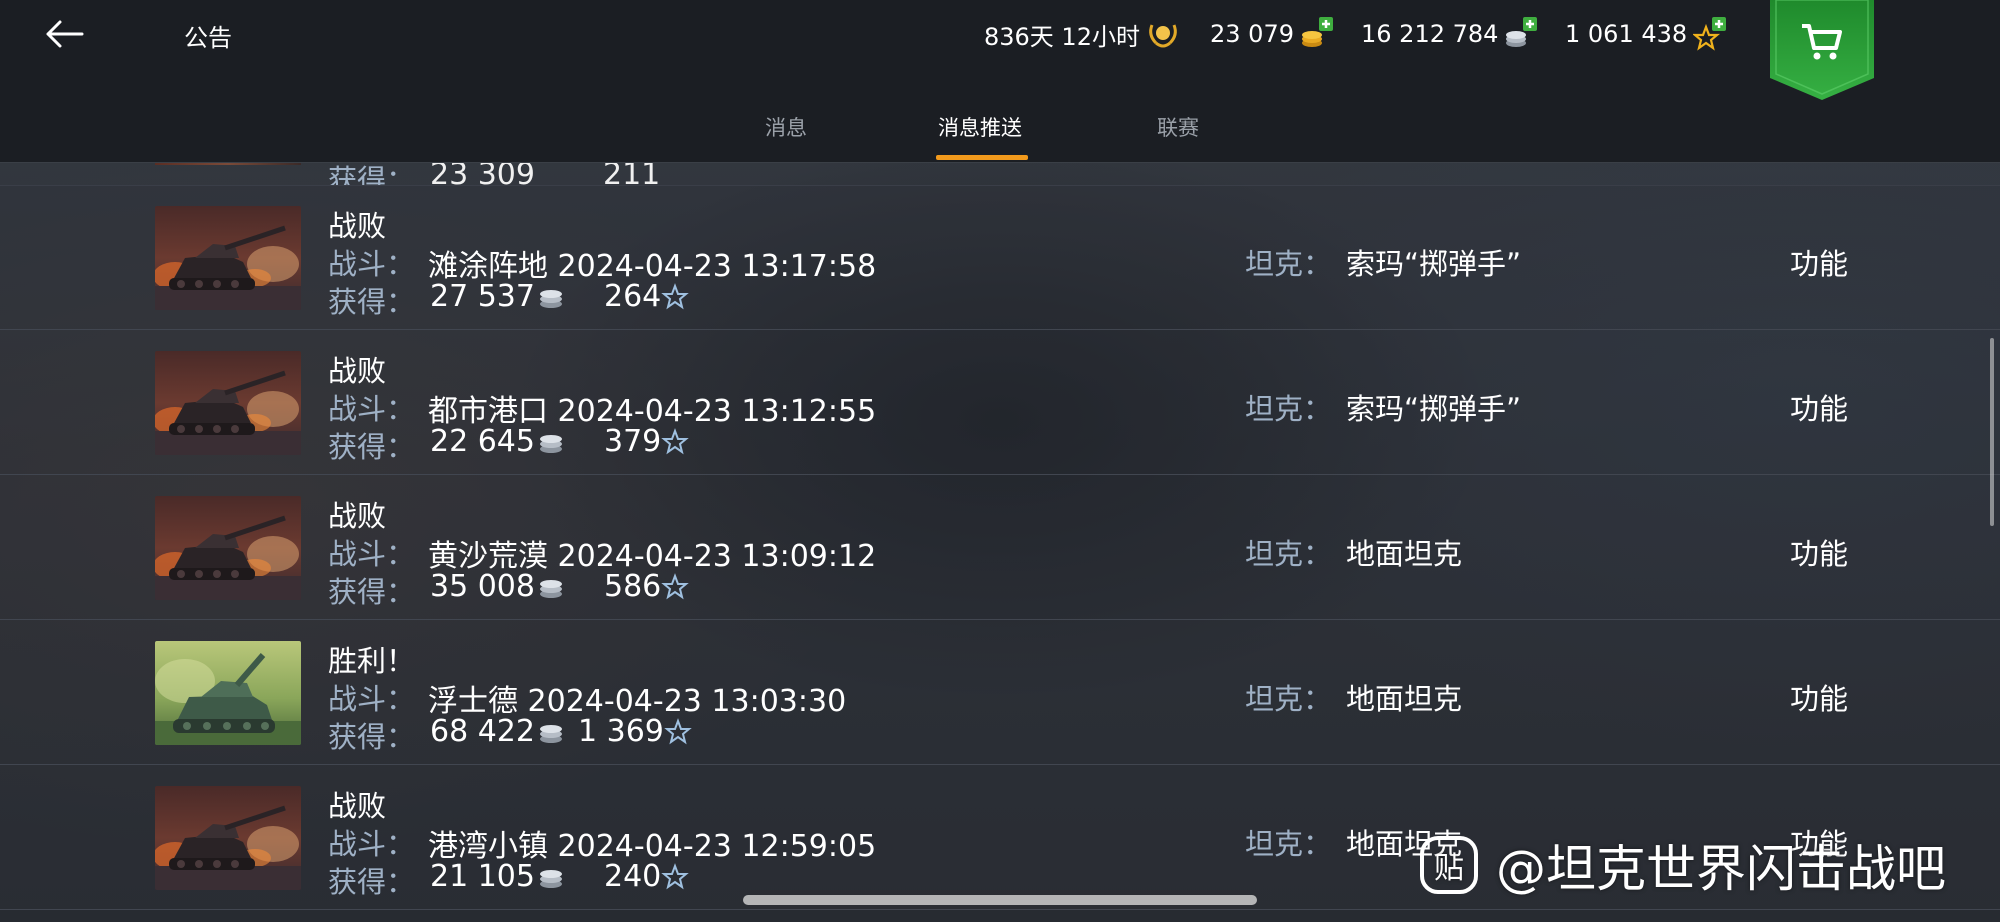  Describe the element at coordinates (482, 586) in the screenshot. I see `credits-earned: 35 008` at that location.